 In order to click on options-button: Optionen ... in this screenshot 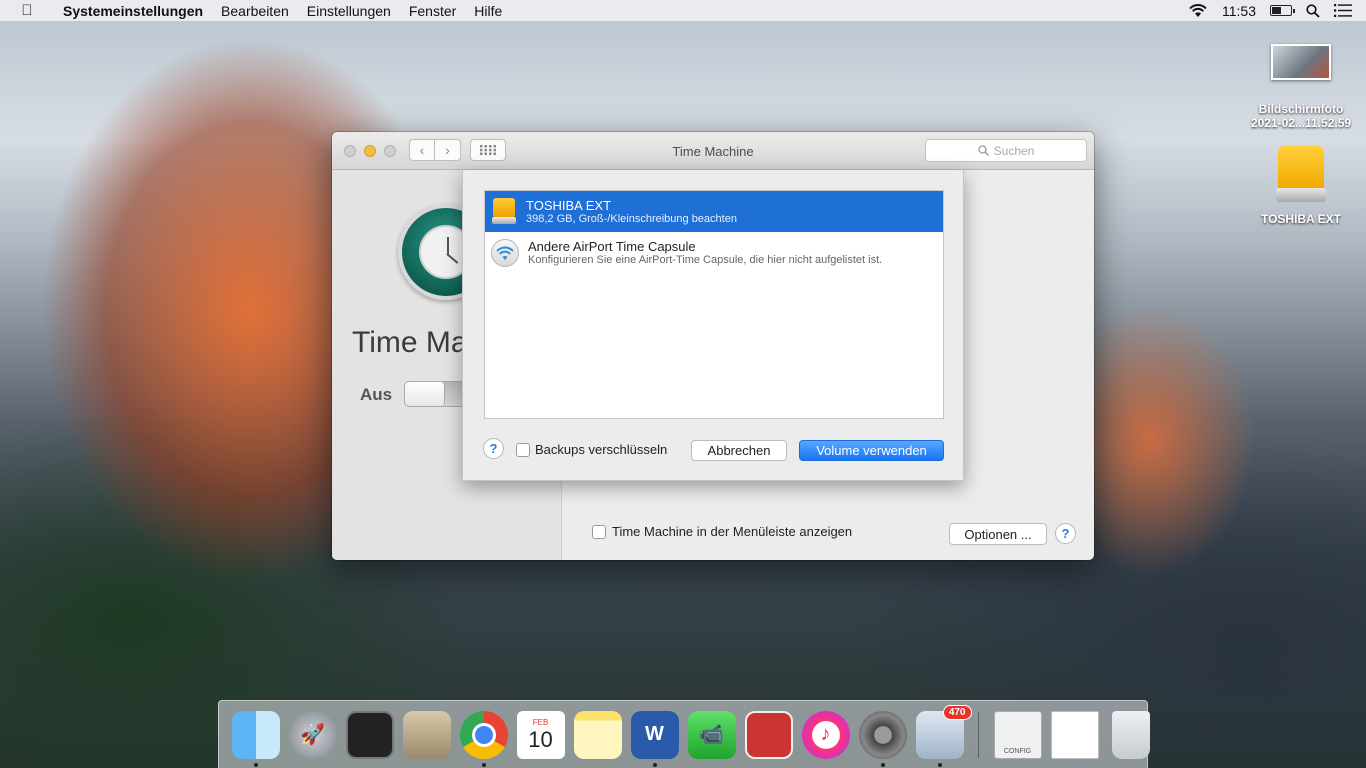, I will do `click(998, 534)`.